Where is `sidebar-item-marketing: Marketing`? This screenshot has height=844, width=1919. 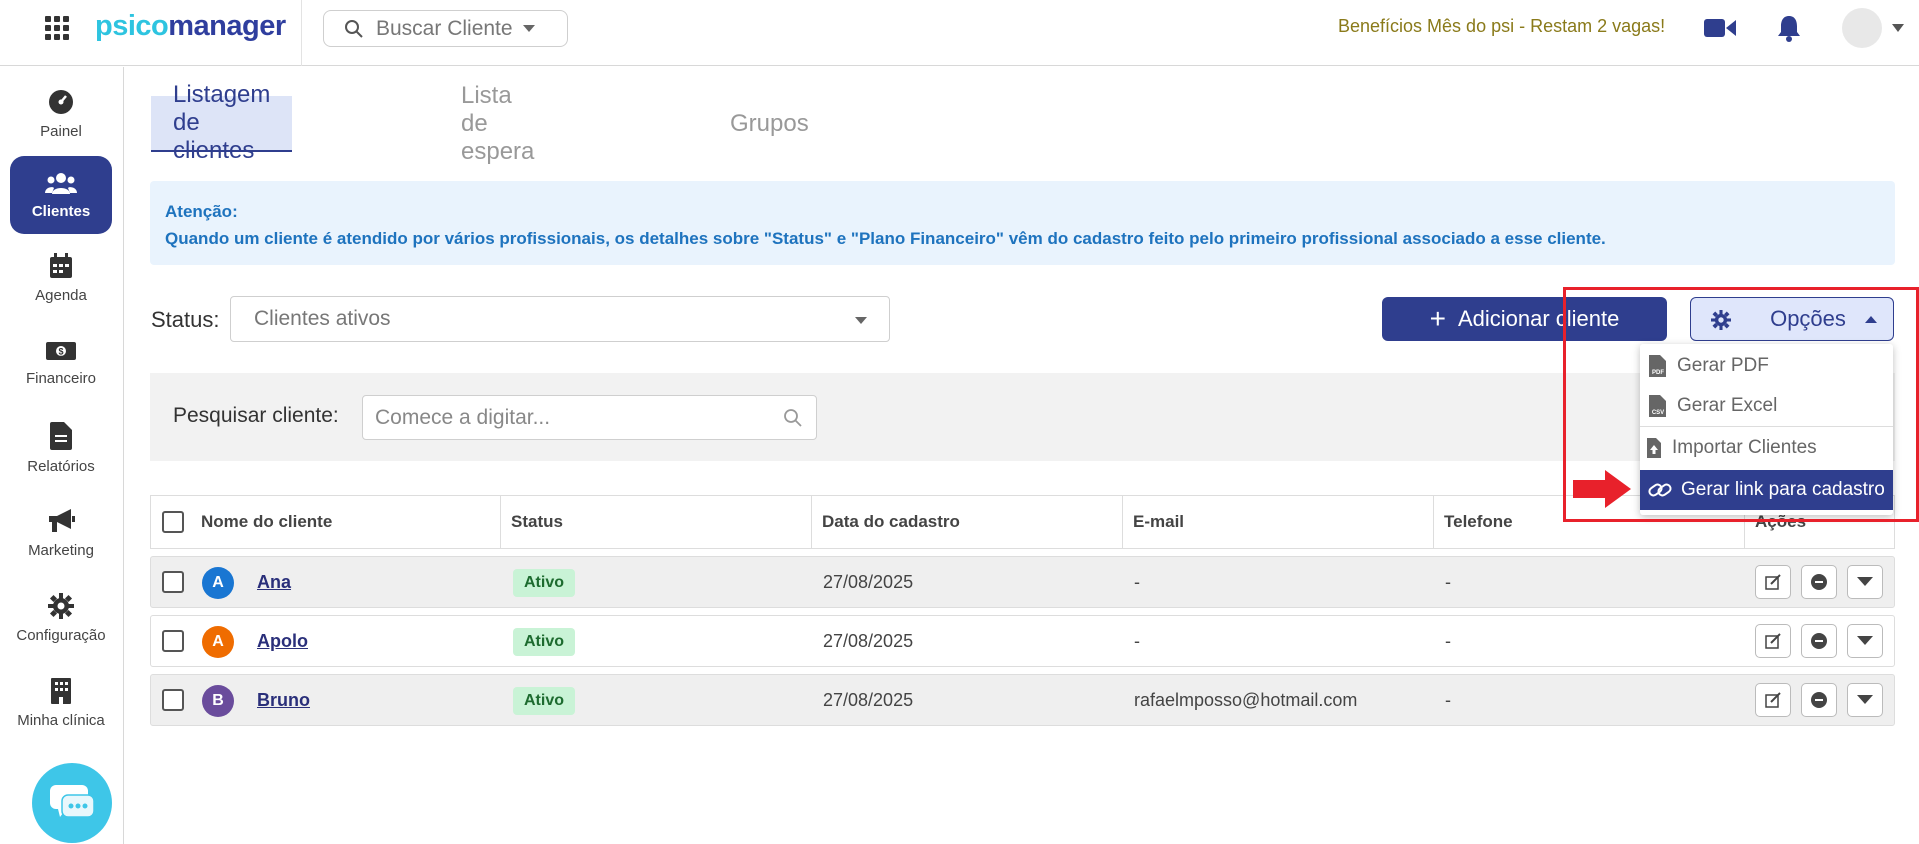
sidebar-item-marketing: Marketing is located at coordinates (61, 533).